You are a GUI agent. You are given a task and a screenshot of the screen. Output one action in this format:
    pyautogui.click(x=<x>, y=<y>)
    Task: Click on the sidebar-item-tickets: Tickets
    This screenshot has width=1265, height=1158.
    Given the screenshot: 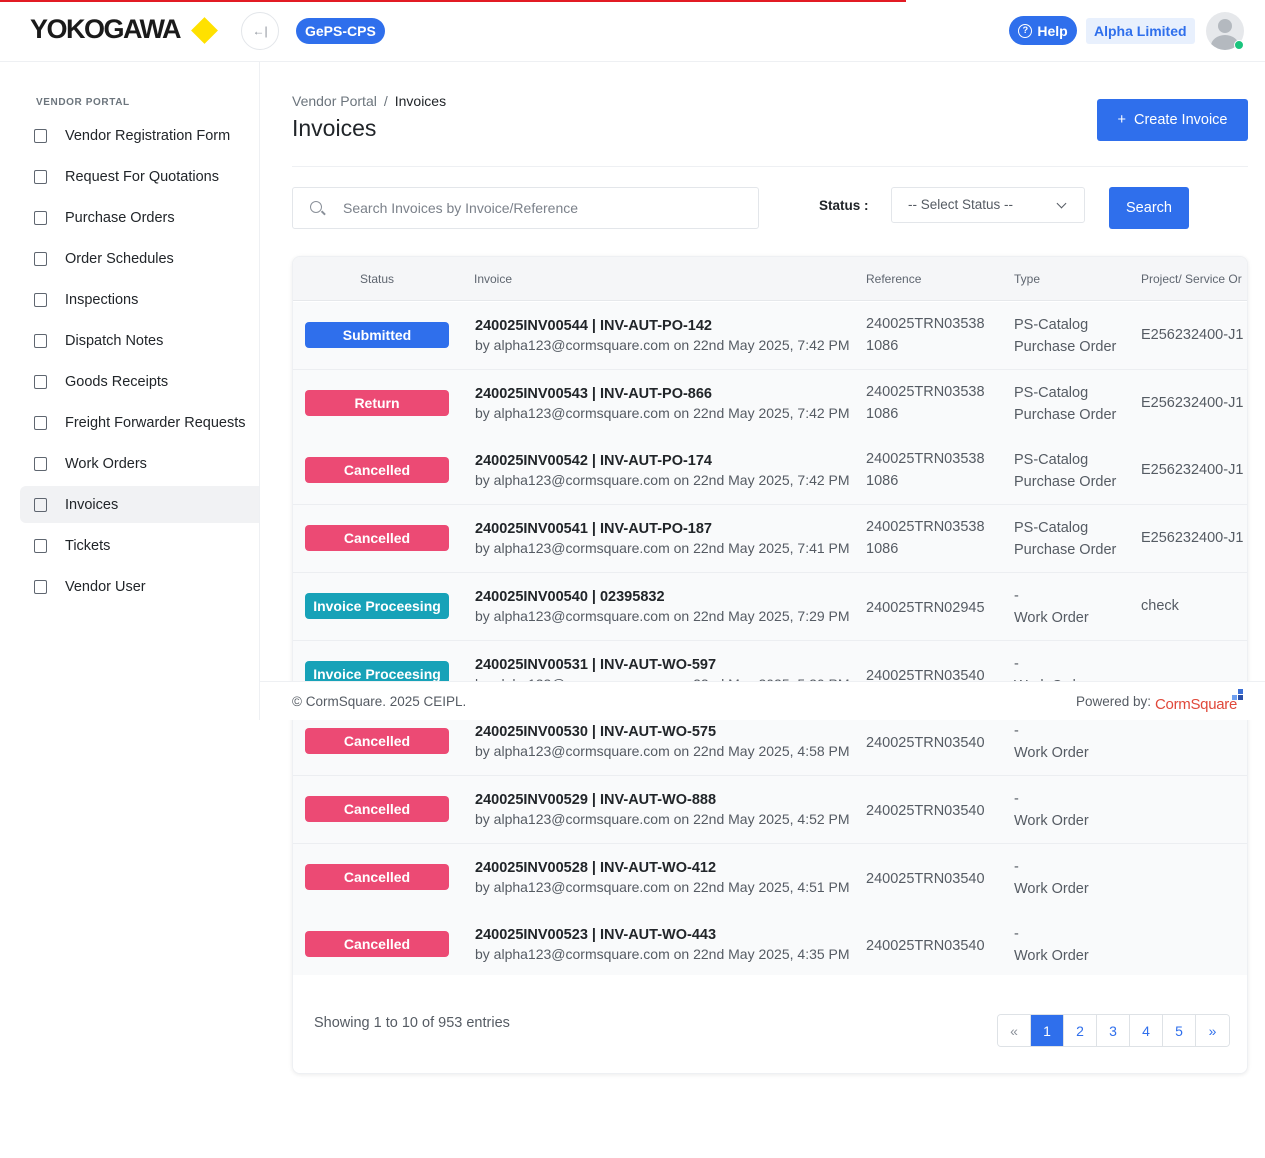 What is the action you would take?
    pyautogui.click(x=139, y=545)
    